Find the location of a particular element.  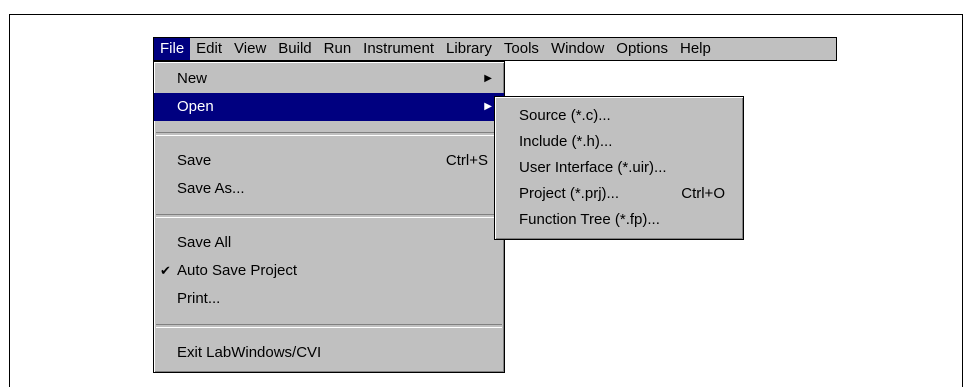

menu-help: Help is located at coordinates (695, 49).